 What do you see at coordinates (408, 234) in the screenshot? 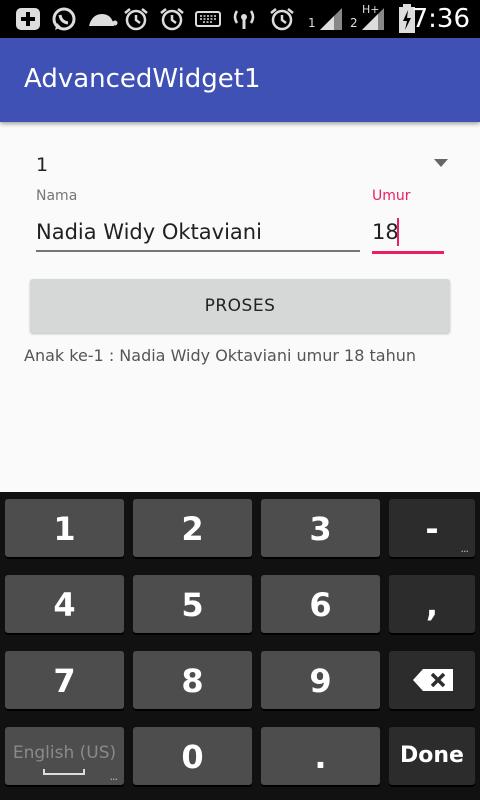
I see `umur-input: 18` at bounding box center [408, 234].